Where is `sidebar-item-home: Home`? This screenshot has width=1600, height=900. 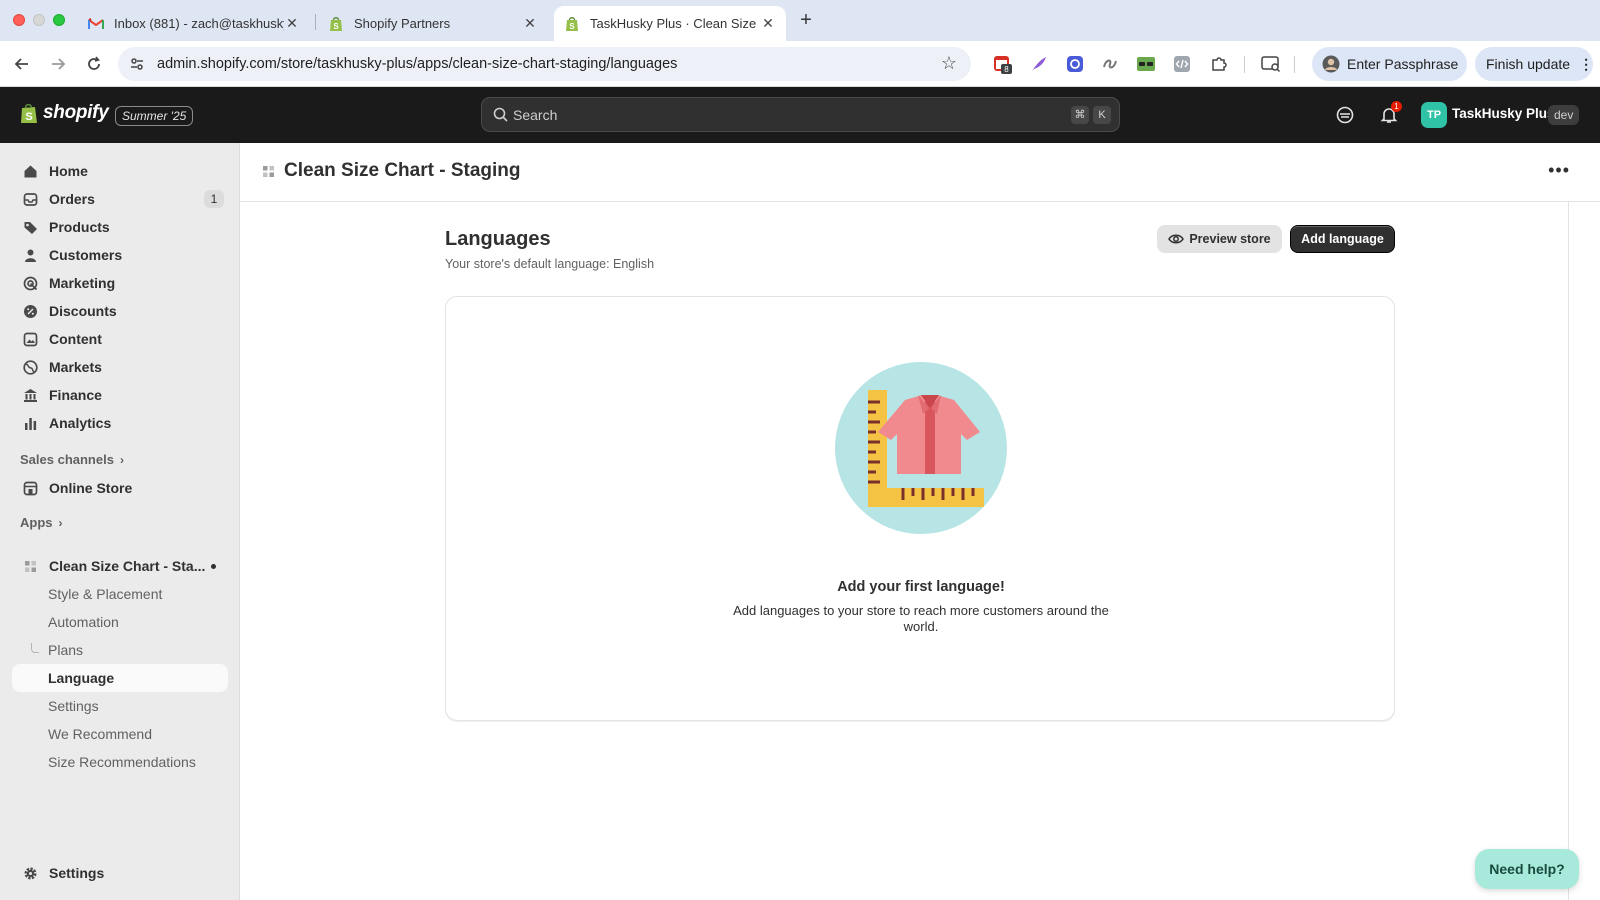
sidebar-item-home: Home is located at coordinates (120, 171).